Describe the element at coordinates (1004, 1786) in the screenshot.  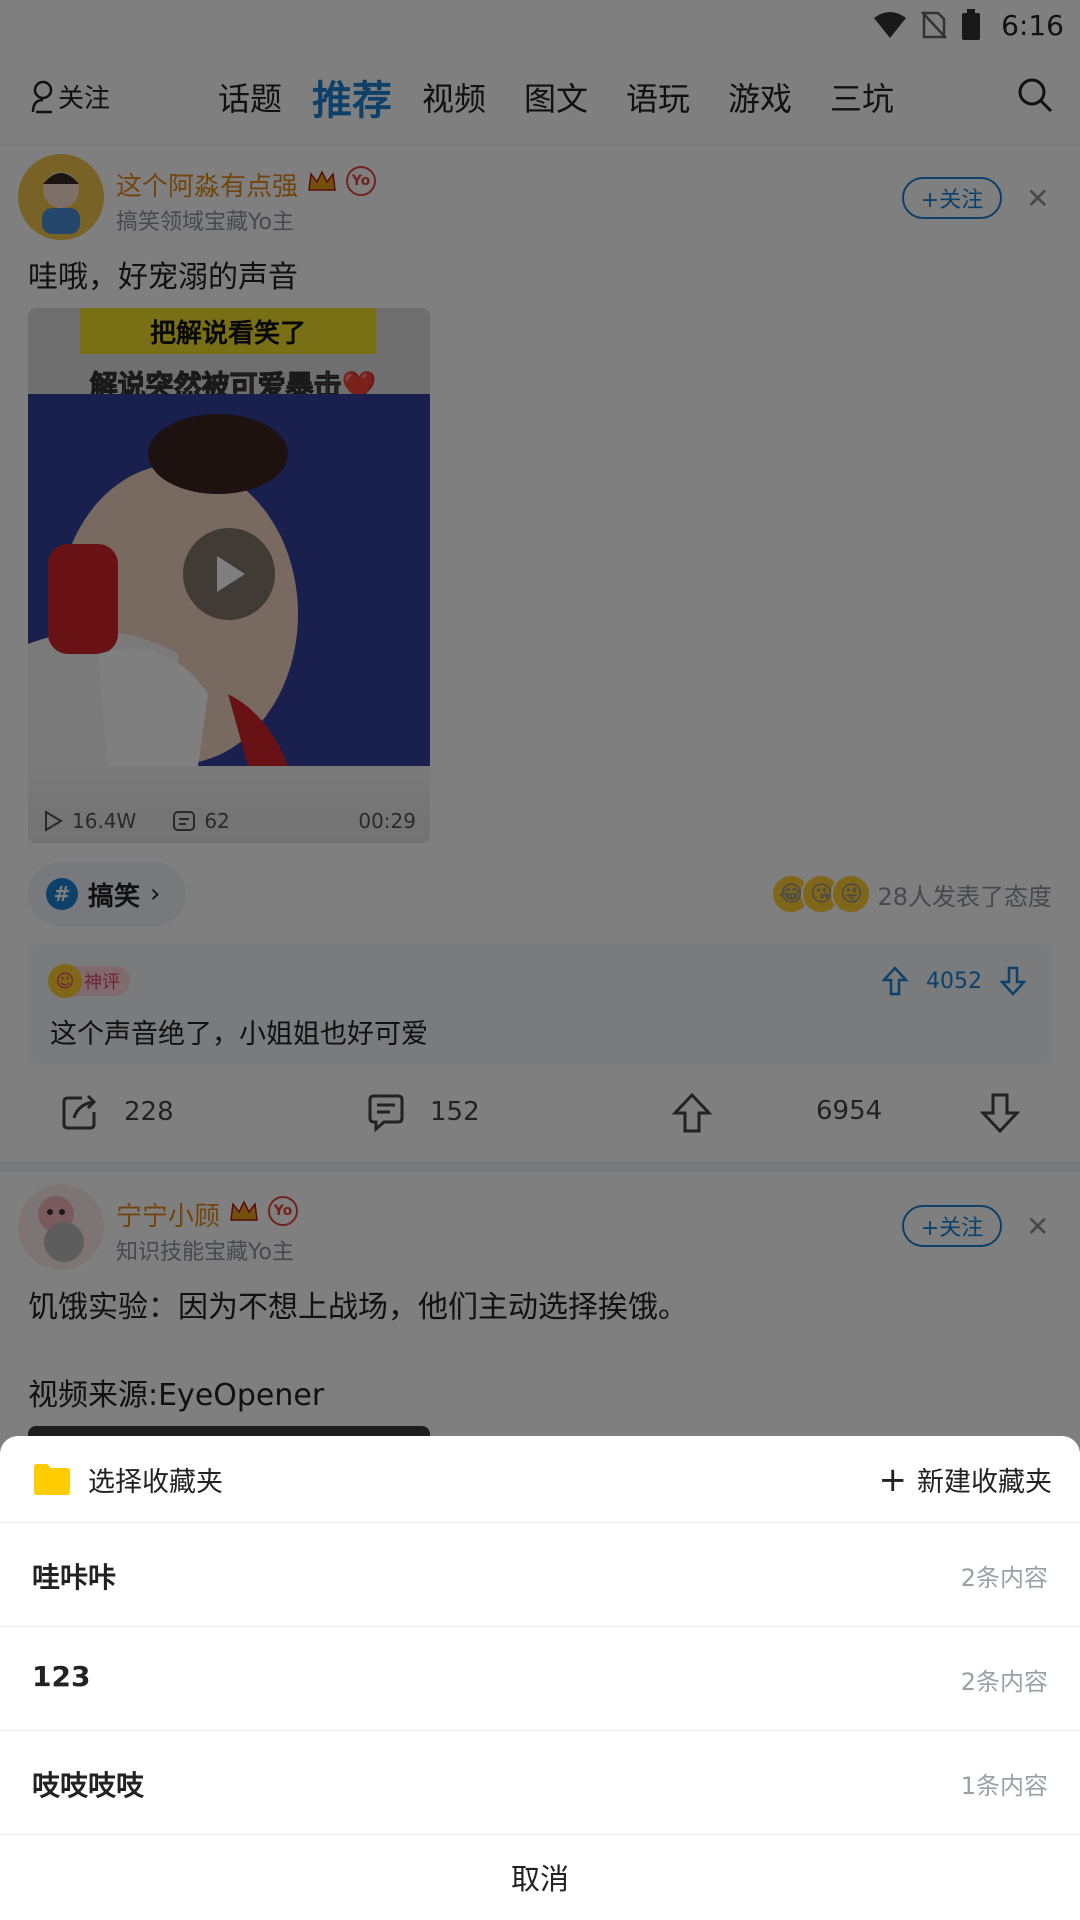
I see `folder-count: 1条内容` at that location.